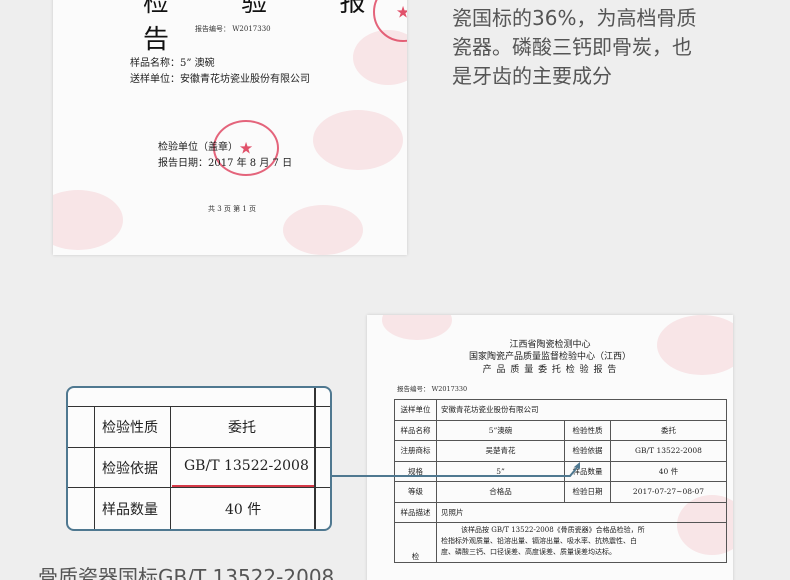 This screenshot has height=580, width=790. I want to click on report-date: 报告日期：2017 年 8 月 7 日, so click(225, 163).